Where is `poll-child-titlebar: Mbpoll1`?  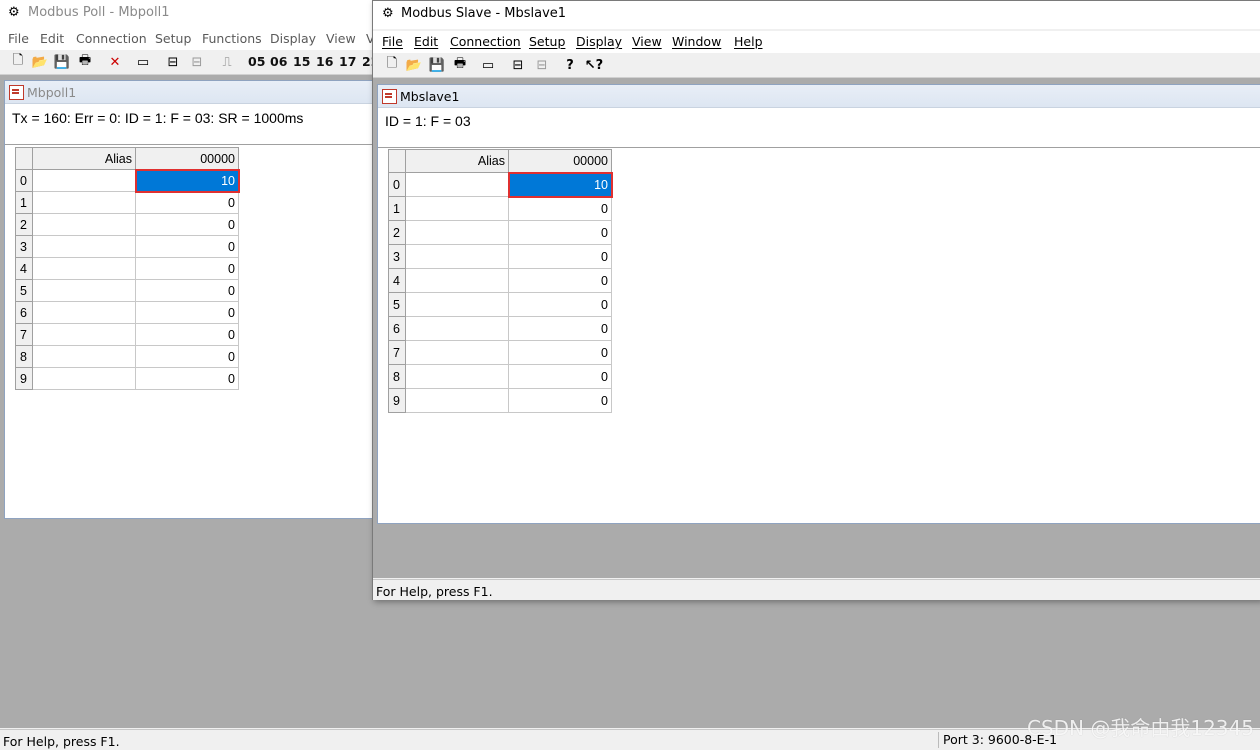 poll-child-titlebar: Mbpoll1 is located at coordinates (205, 92).